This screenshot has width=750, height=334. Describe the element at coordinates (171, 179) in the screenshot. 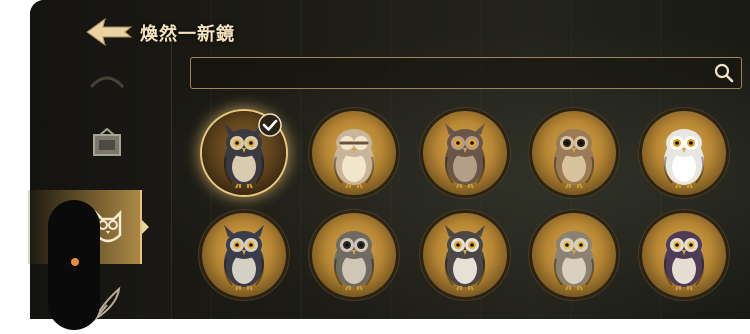

I see `sidebar-divider` at that location.